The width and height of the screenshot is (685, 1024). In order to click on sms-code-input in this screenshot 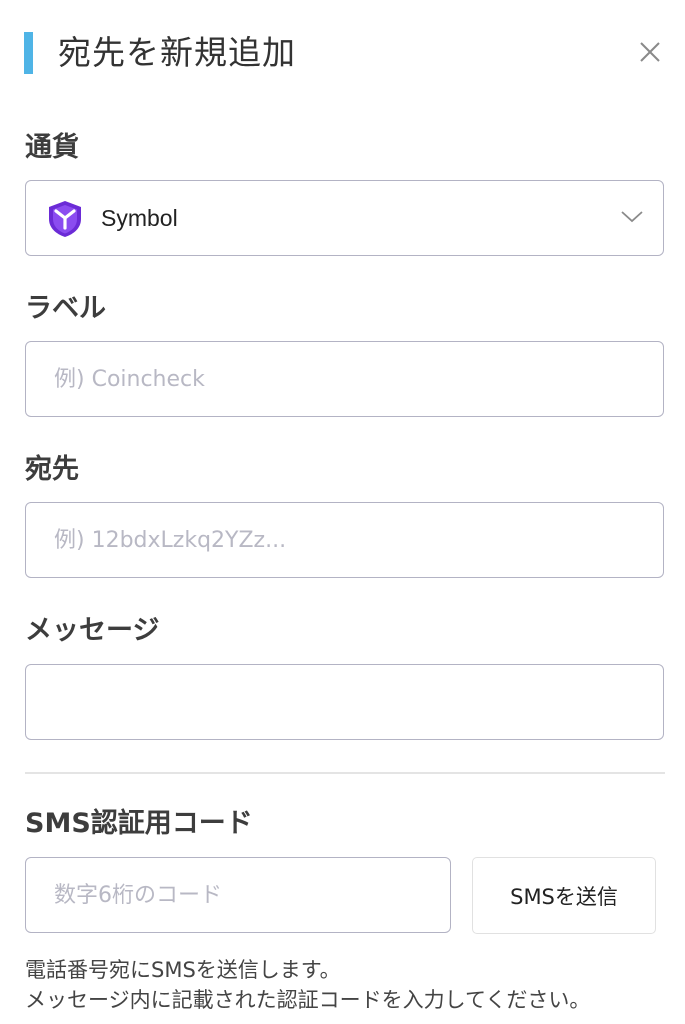, I will do `click(238, 895)`.